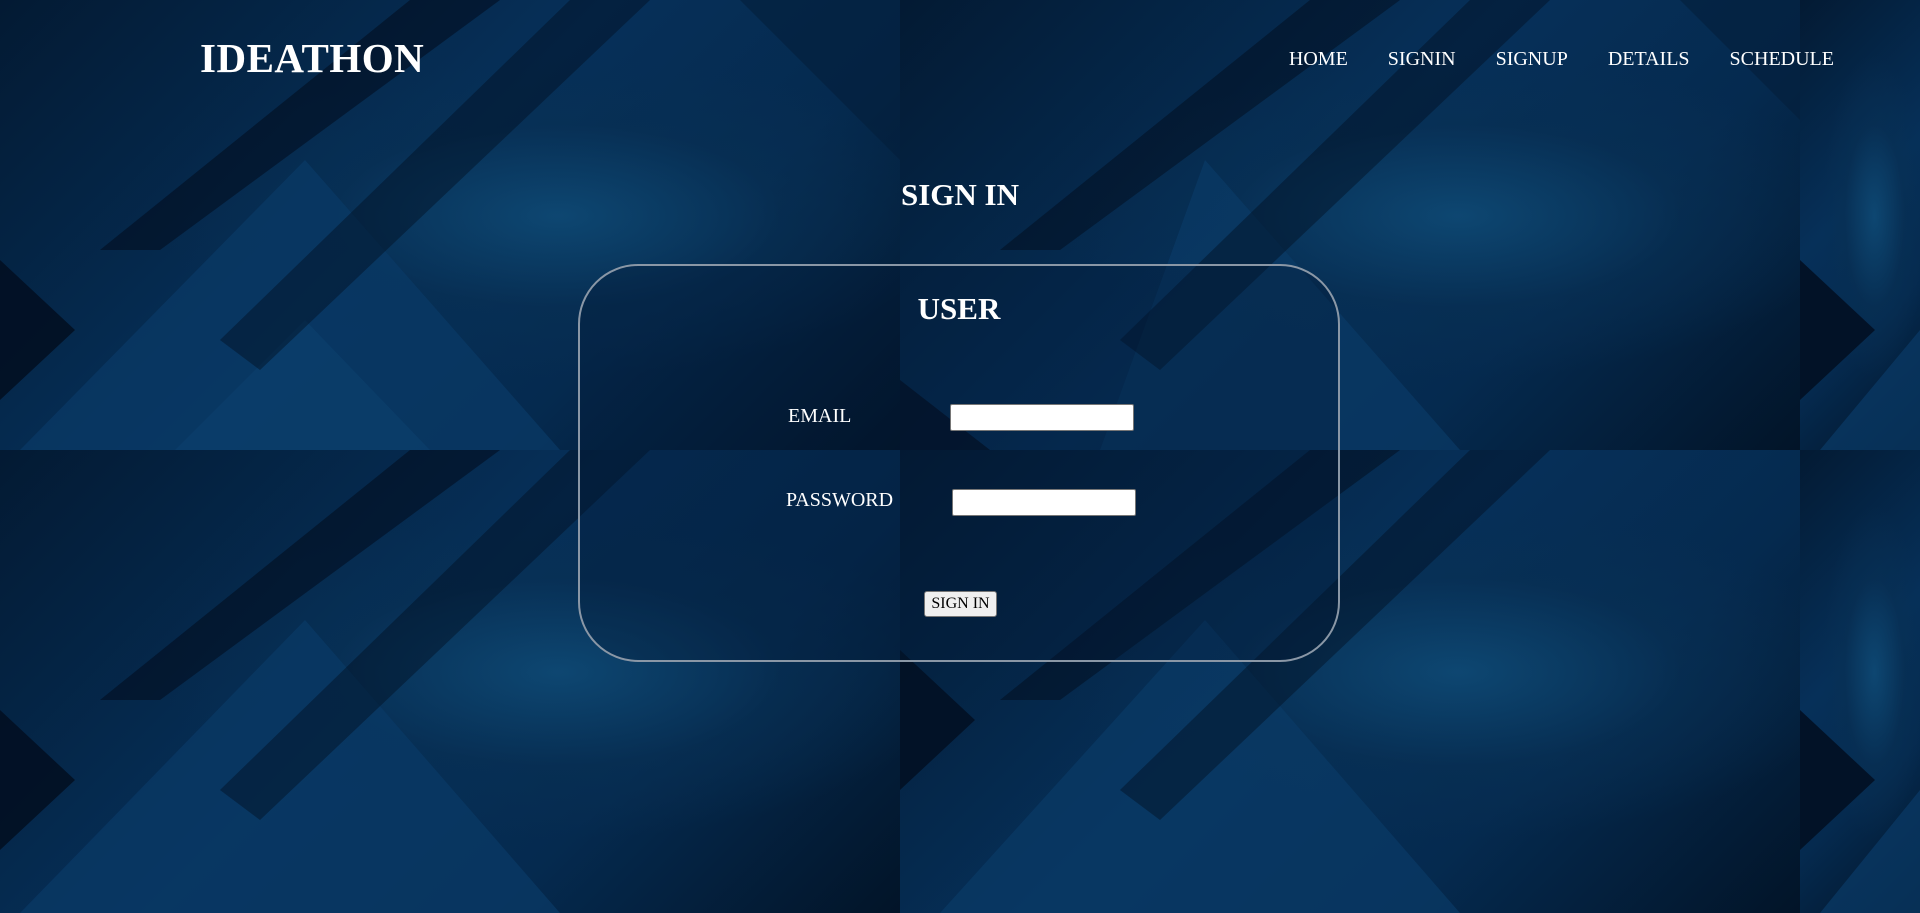  Describe the element at coordinates (1042, 417) in the screenshot. I see `email-input` at that location.